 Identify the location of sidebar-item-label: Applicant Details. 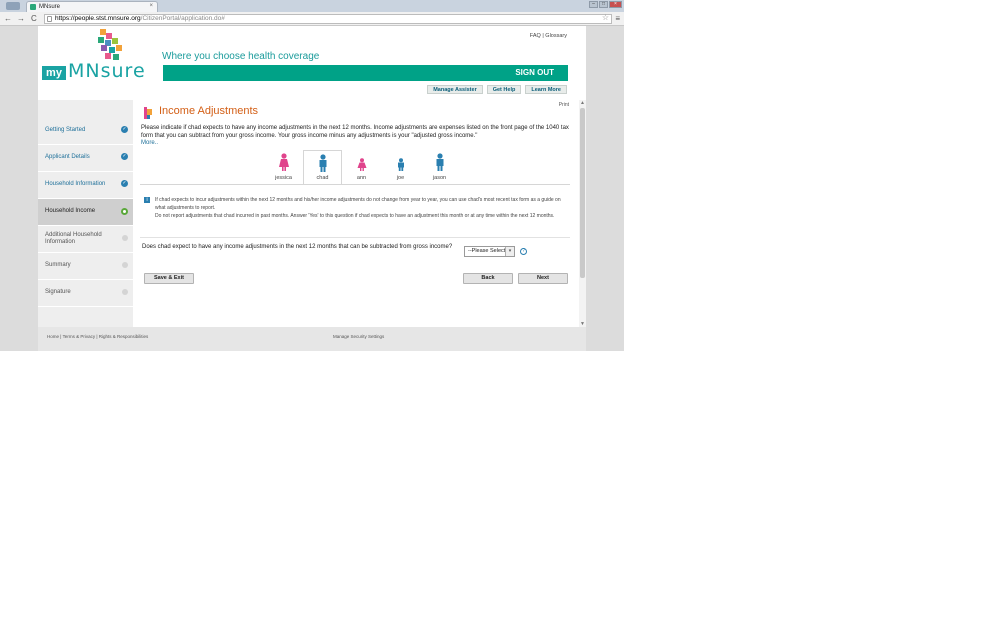
(67, 157).